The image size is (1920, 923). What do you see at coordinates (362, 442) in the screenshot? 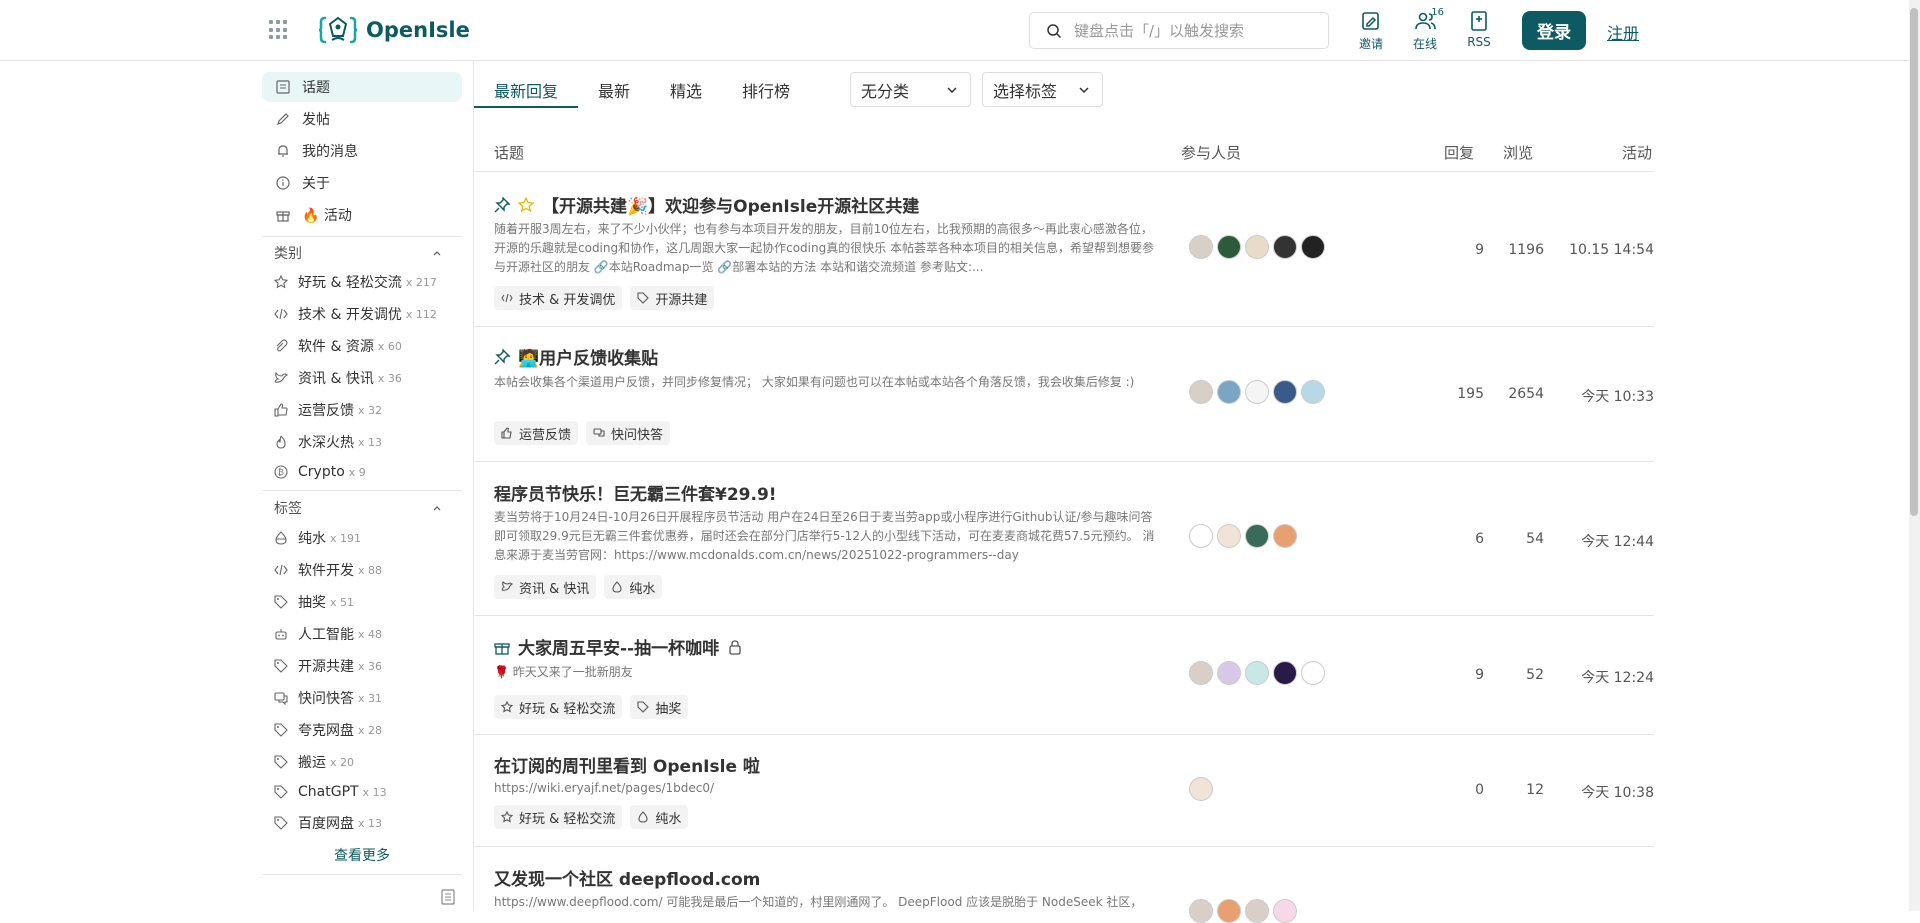
I see `category-item-hot: 水深火热 x 13` at bounding box center [362, 442].